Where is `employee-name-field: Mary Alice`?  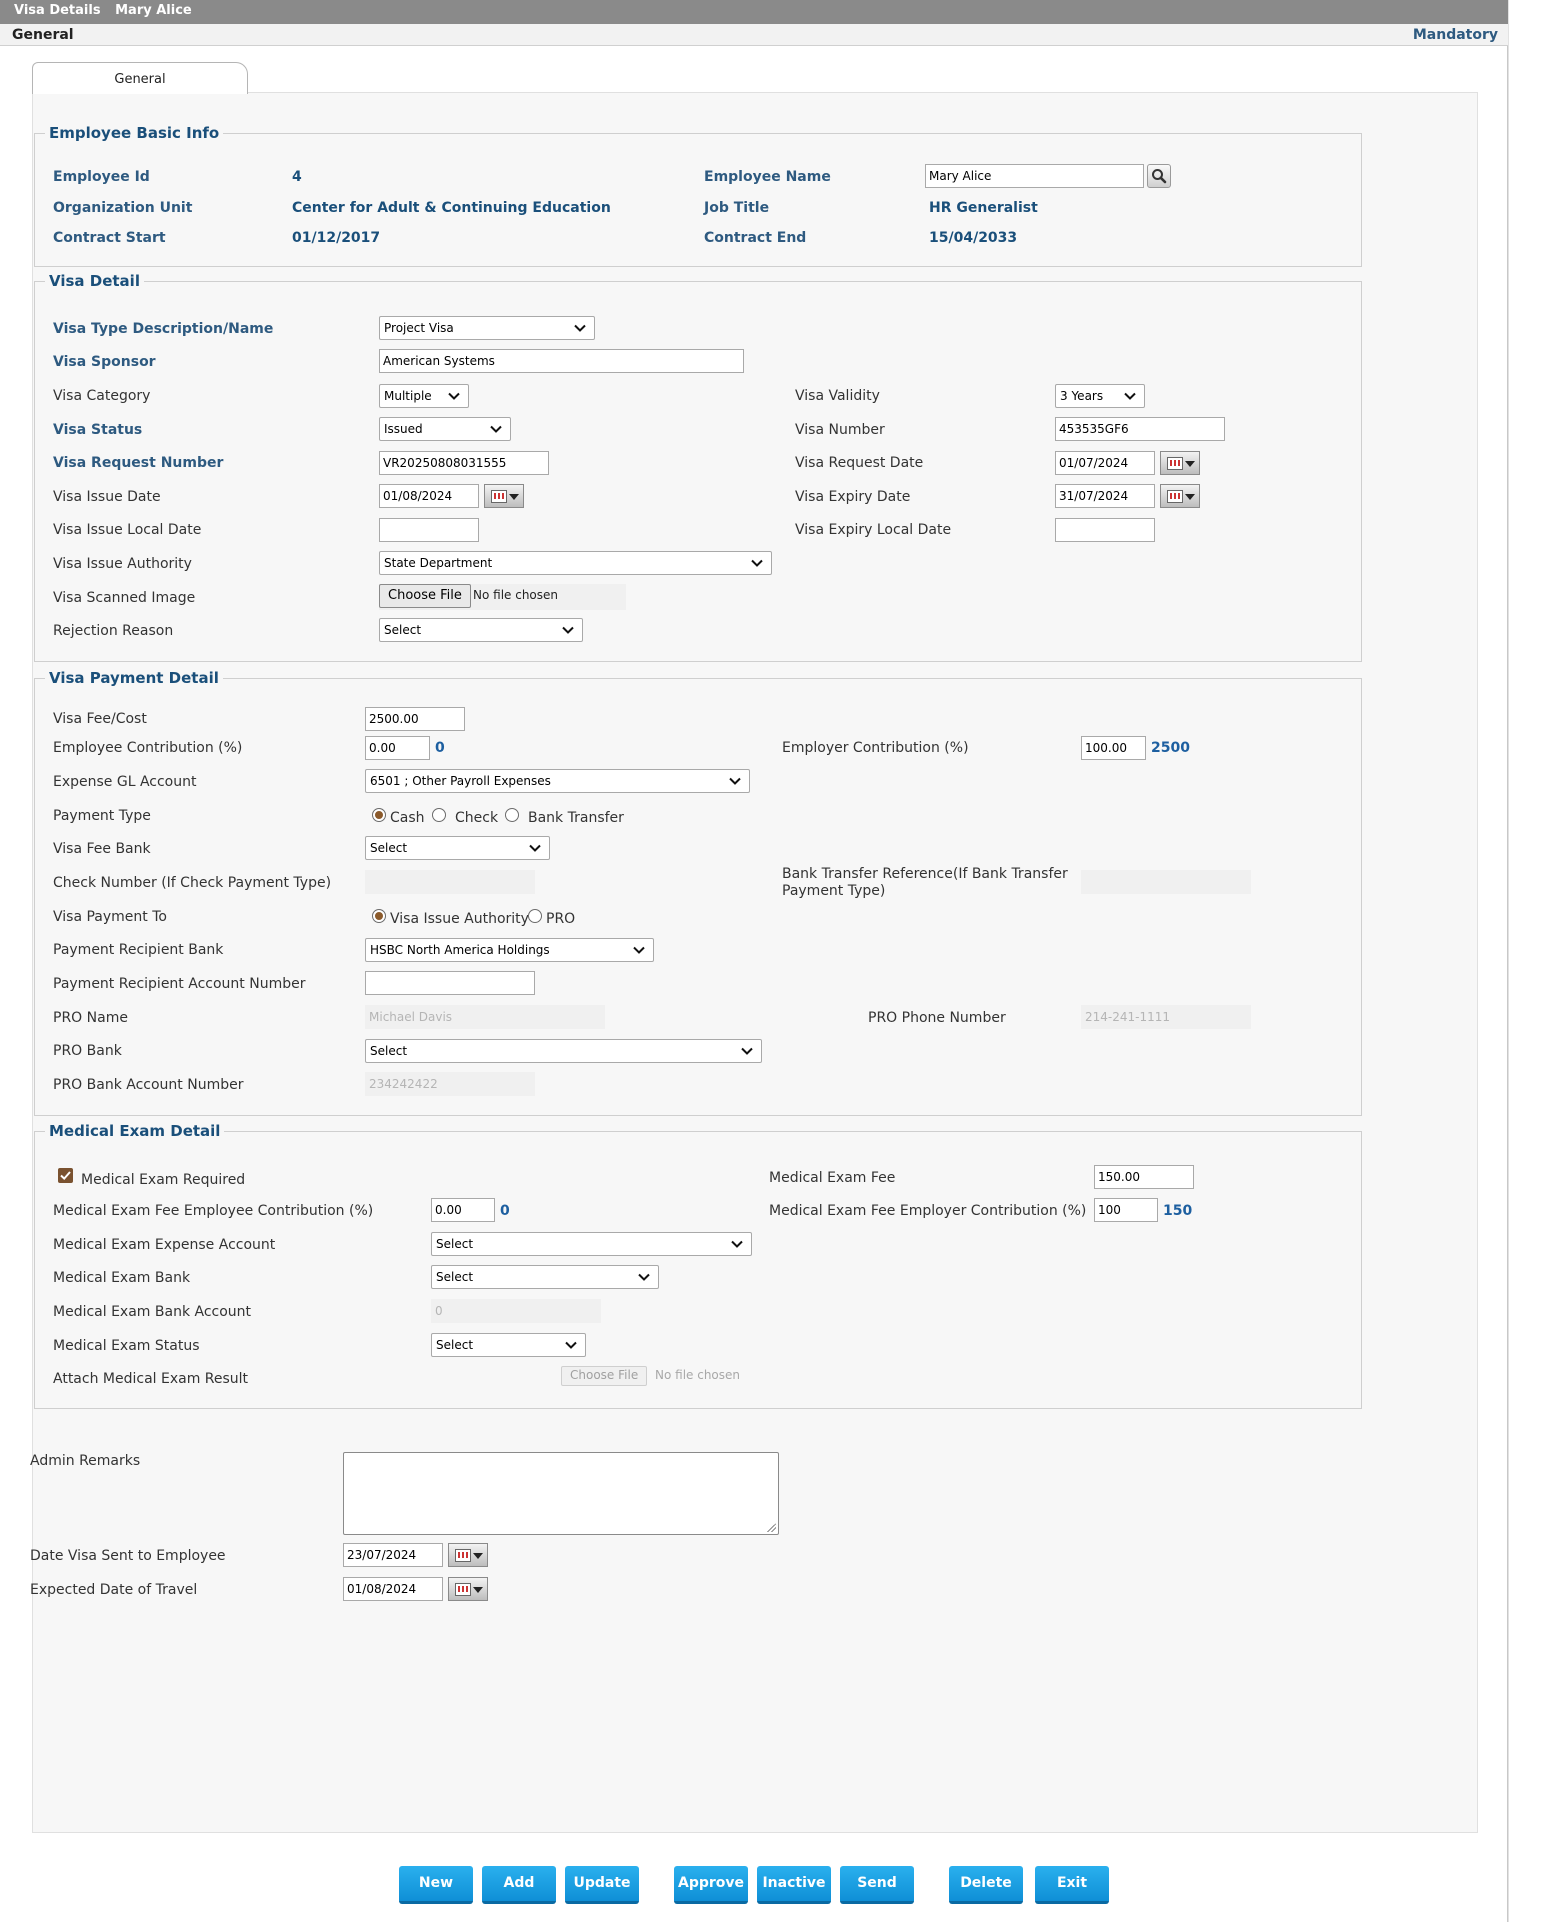
employee-name-field: Mary Alice is located at coordinates (1034, 176).